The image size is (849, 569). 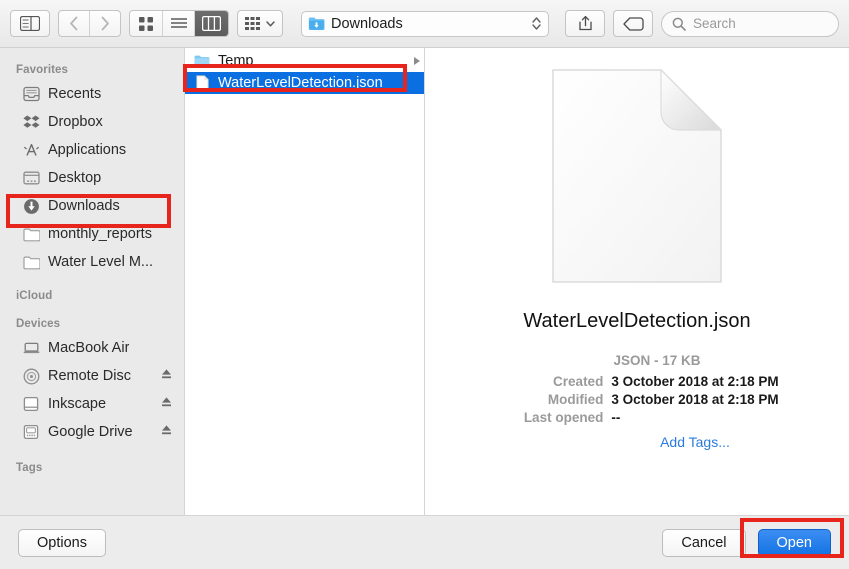 I want to click on sidebar-item-label: Remote Disc, so click(x=89, y=376).